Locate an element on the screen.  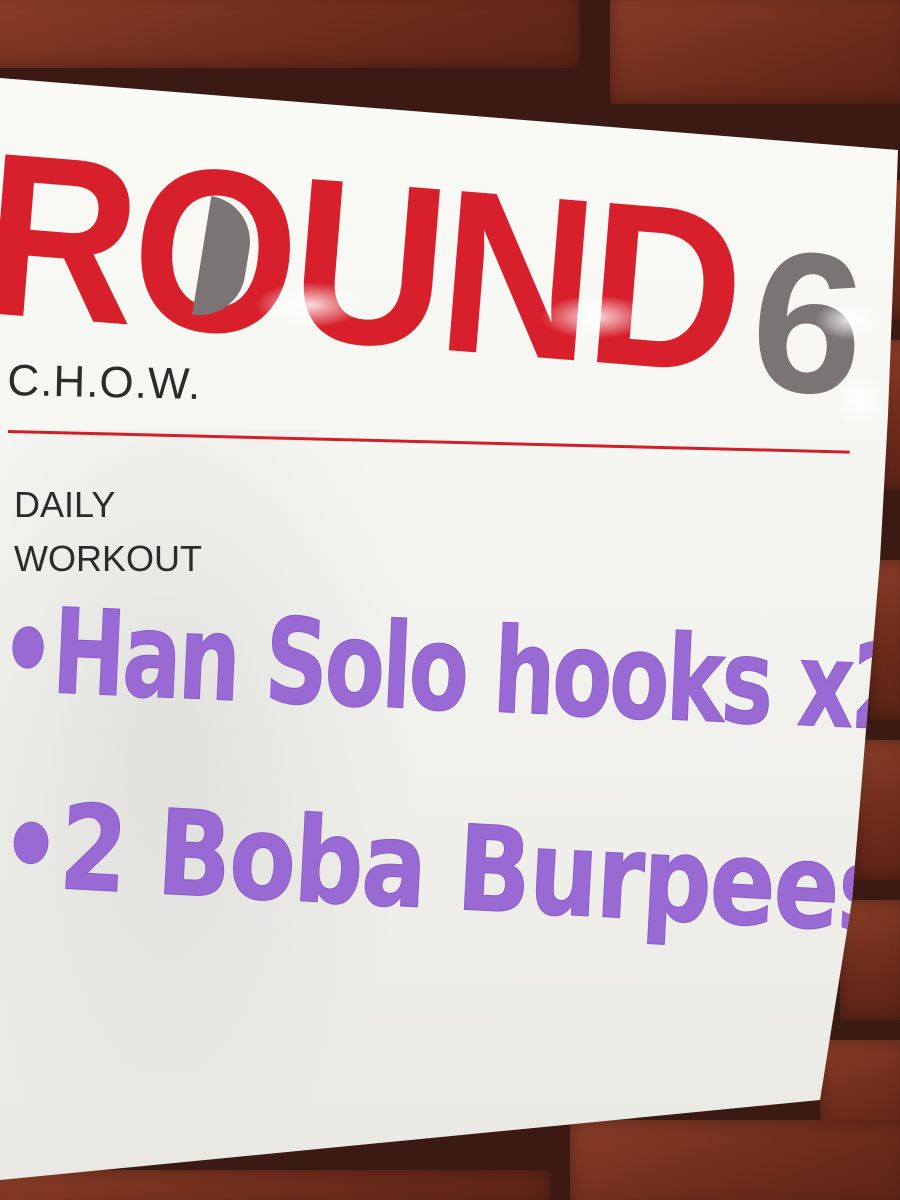
section-heading-line2: WORKOUT is located at coordinates (108, 558).